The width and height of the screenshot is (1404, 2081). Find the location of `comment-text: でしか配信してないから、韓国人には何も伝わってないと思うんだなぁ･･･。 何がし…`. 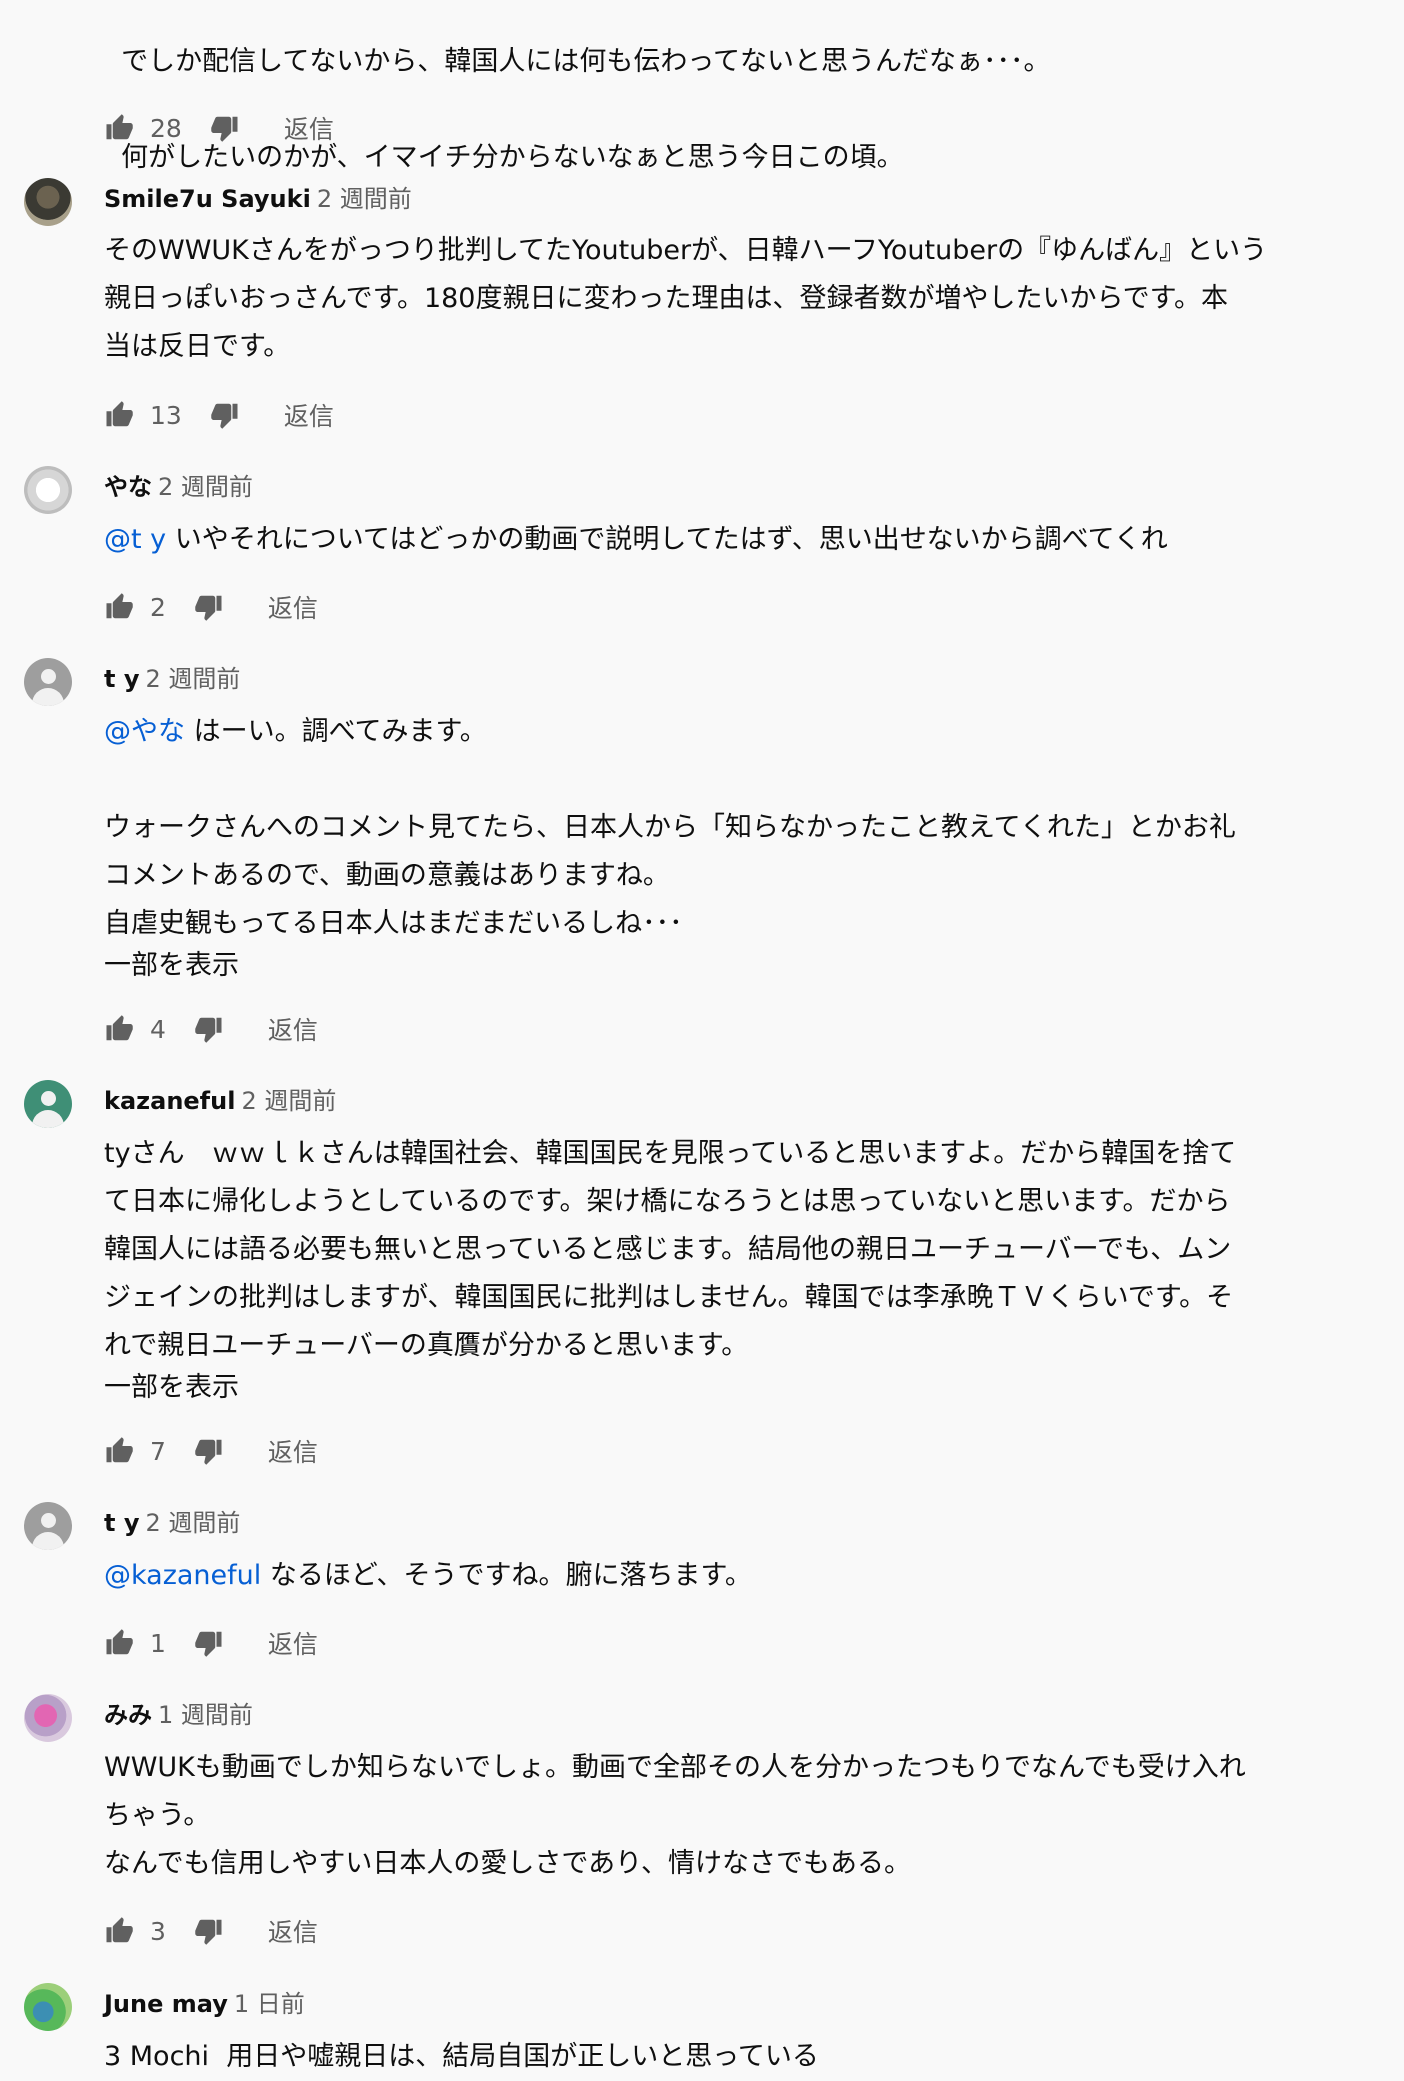

comment-text: でしか配信してないから、韓国人には何も伝わってないと思うんだなぁ･･･。 何がし… is located at coordinates (694, 91).